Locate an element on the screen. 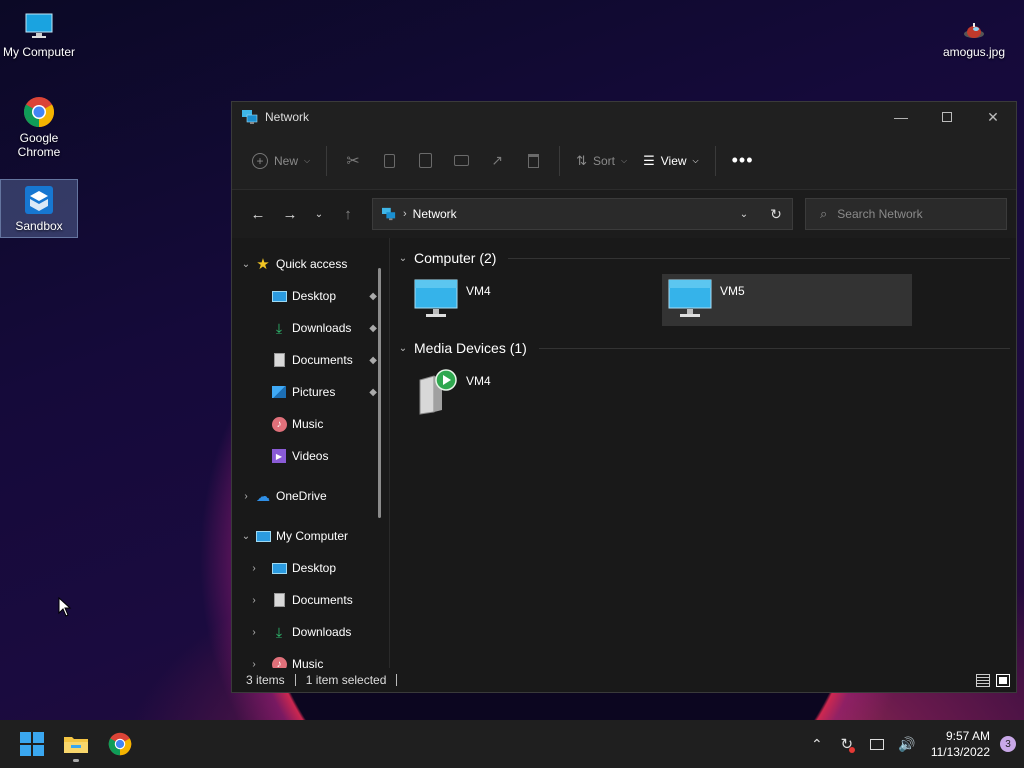 Image resolution: width=1024 pixels, height=768 pixels. refresh-button: ↻ is located at coordinates (776, 214).